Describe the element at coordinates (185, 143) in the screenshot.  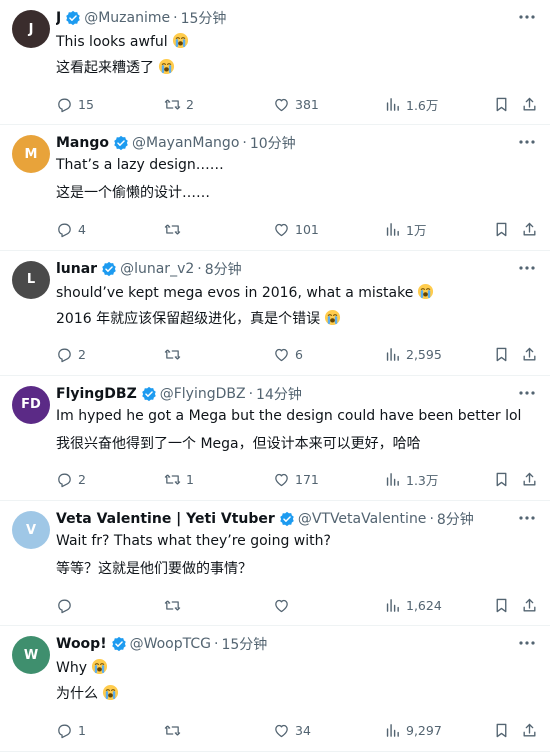
I see `author-handle: @MayanMango` at that location.